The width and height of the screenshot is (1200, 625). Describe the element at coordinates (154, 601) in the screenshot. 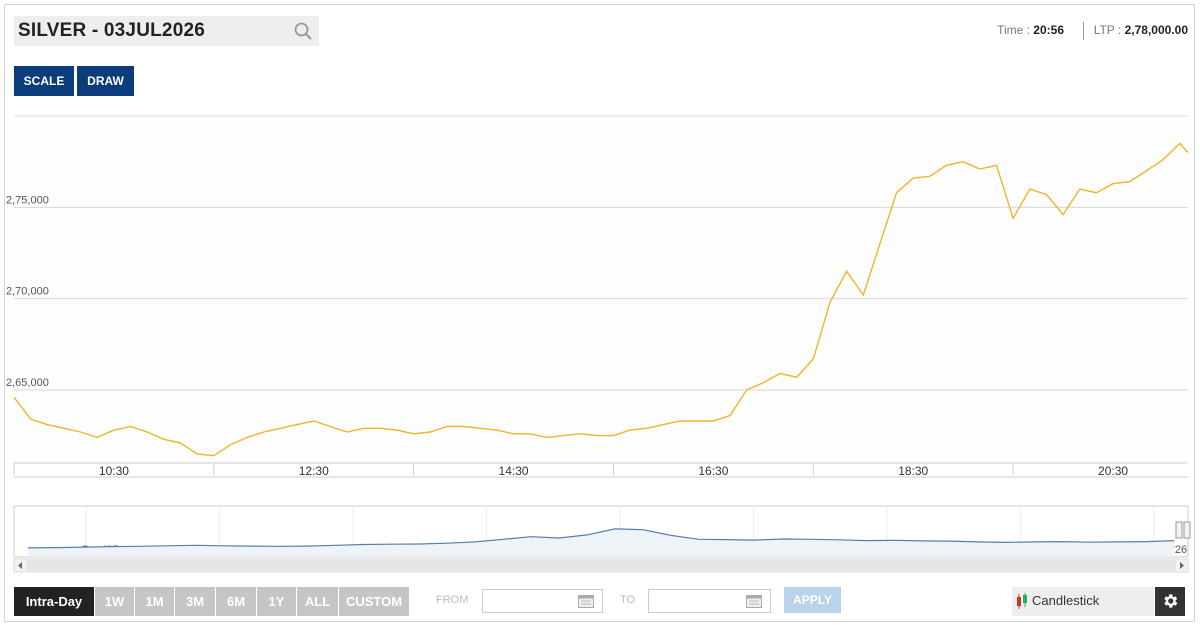

I see `range-button-1m: 1M` at that location.